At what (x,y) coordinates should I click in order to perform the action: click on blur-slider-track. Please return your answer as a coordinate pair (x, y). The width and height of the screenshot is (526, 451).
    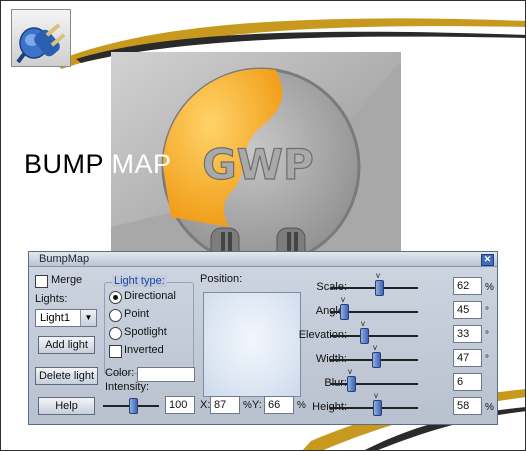
    Looking at the image, I should click on (374, 384).